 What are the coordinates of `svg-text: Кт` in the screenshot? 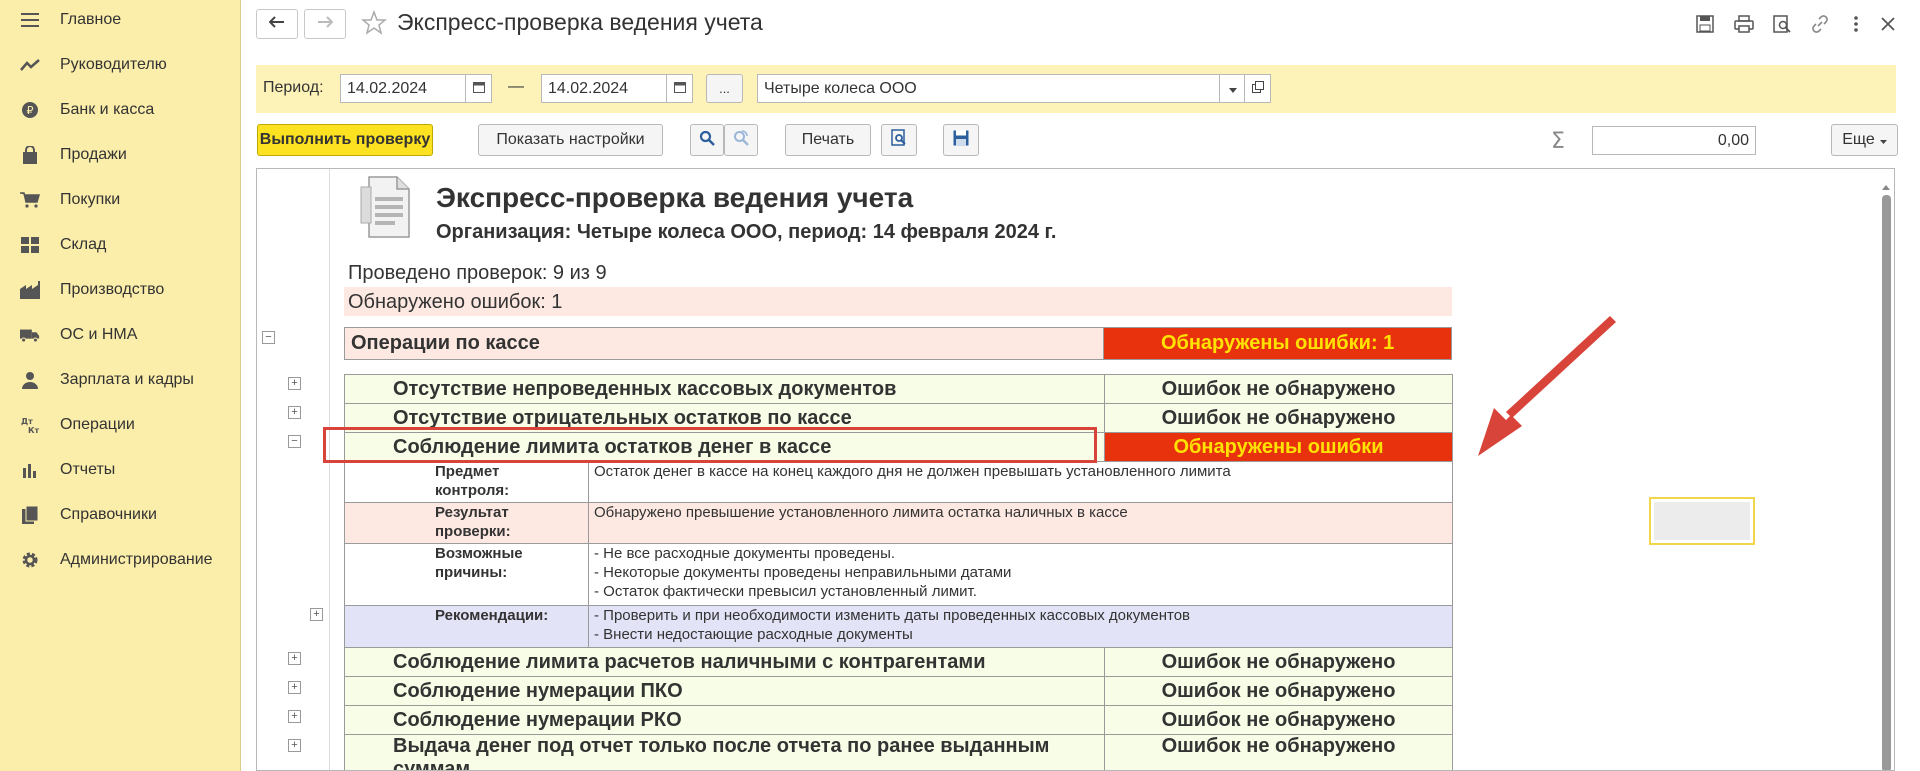 It's located at (34, 430).